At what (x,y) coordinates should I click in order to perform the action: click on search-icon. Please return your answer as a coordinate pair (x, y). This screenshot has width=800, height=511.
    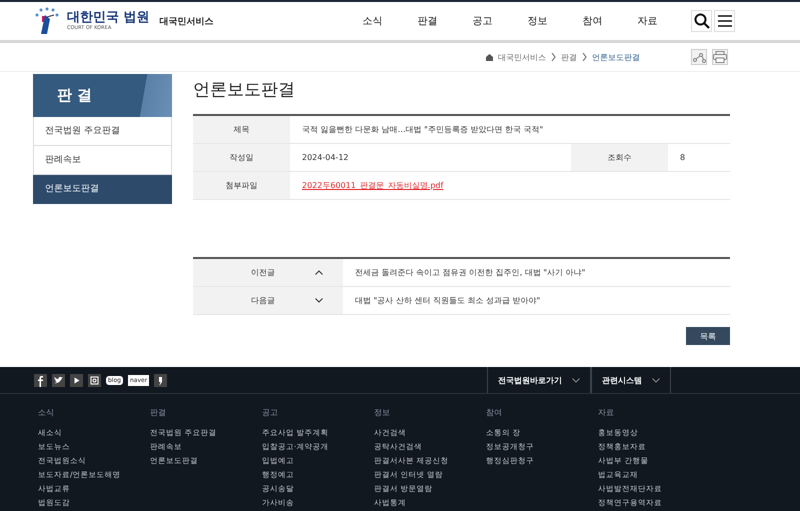
    Looking at the image, I should click on (702, 21).